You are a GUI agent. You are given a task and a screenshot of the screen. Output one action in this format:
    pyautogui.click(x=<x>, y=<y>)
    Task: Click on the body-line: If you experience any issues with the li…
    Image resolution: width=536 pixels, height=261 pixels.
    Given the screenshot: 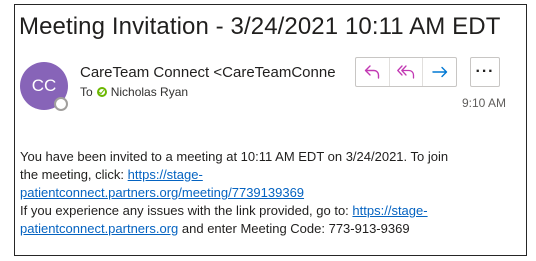 What is the action you would take?
    pyautogui.click(x=255, y=211)
    